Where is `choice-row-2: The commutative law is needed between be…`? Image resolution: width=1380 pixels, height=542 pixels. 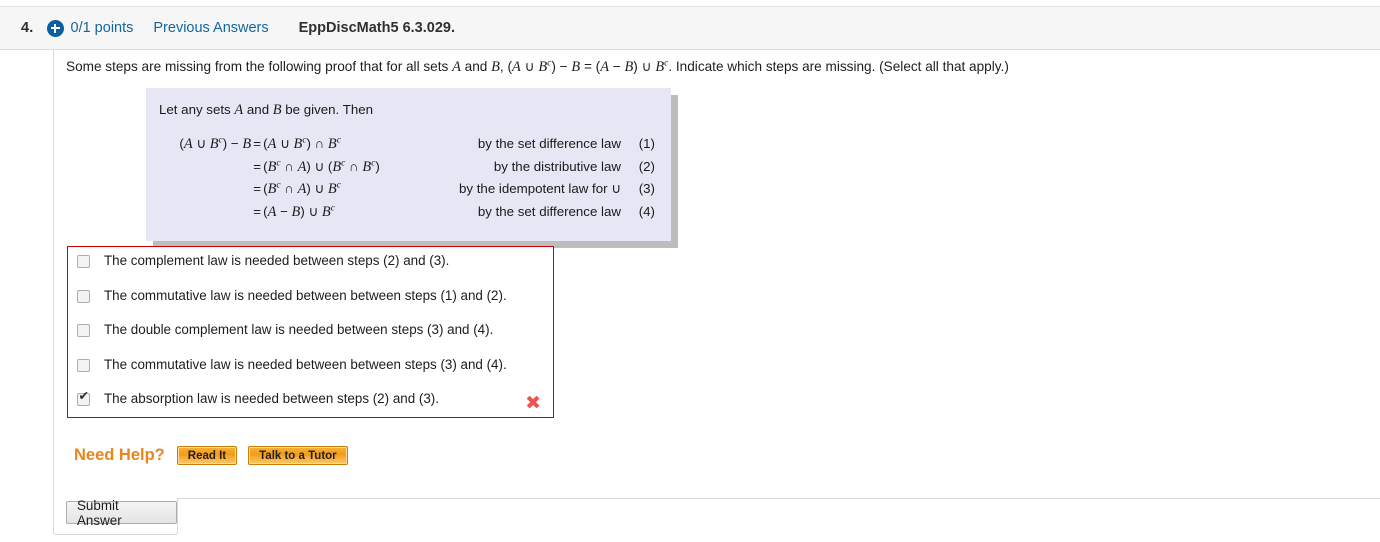
choice-row-2: The commutative law is needed between be… is located at coordinates (310, 302).